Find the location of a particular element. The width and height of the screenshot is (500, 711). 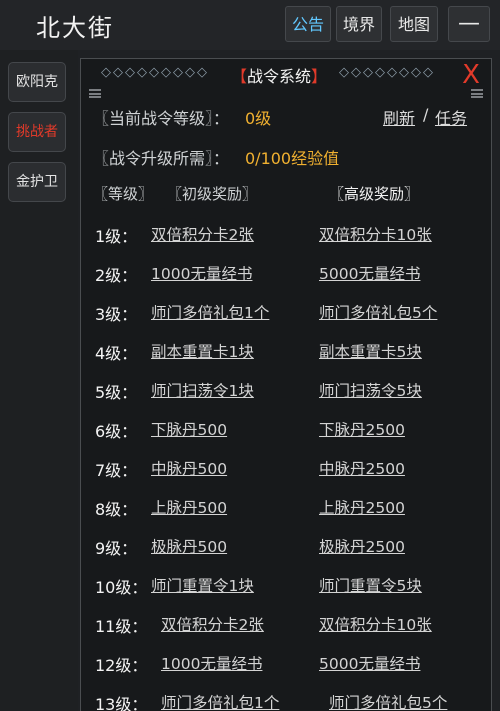

basic-reward-link: 师门重置令1块 is located at coordinates (202, 585).